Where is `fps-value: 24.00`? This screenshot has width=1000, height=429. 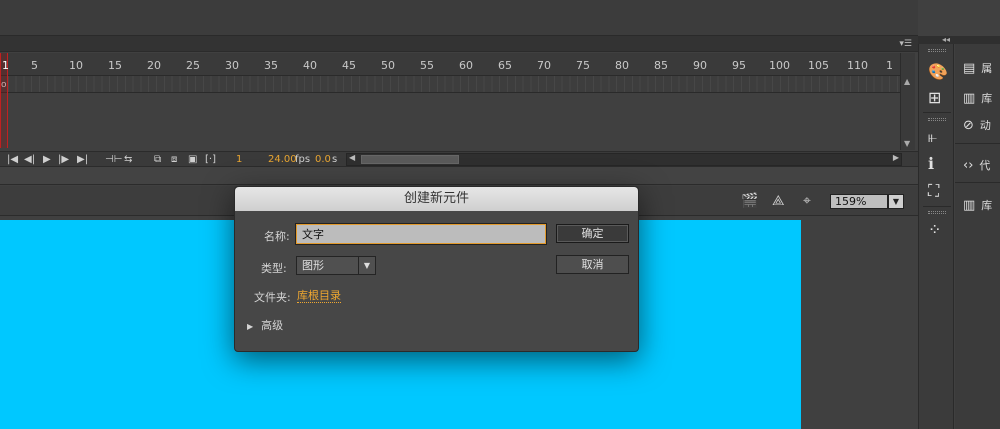
fps-value: 24.00 is located at coordinates (282, 160).